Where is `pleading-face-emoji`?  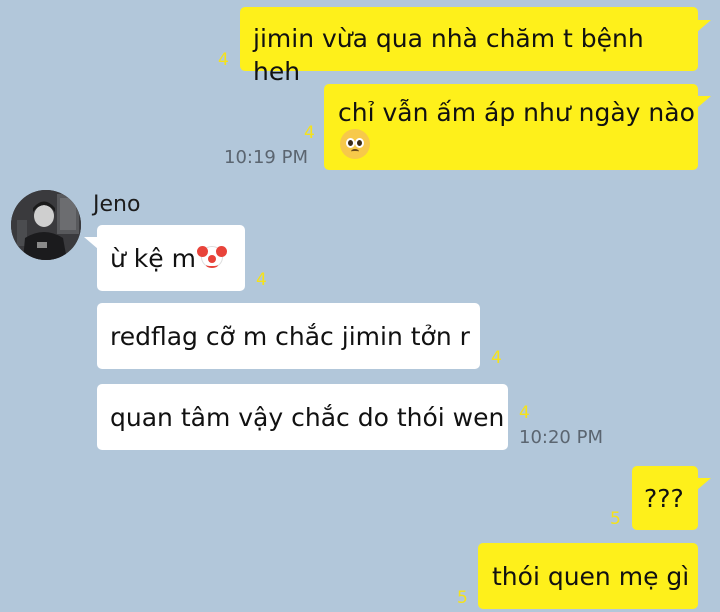
pleading-face-emoji is located at coordinates (355, 144).